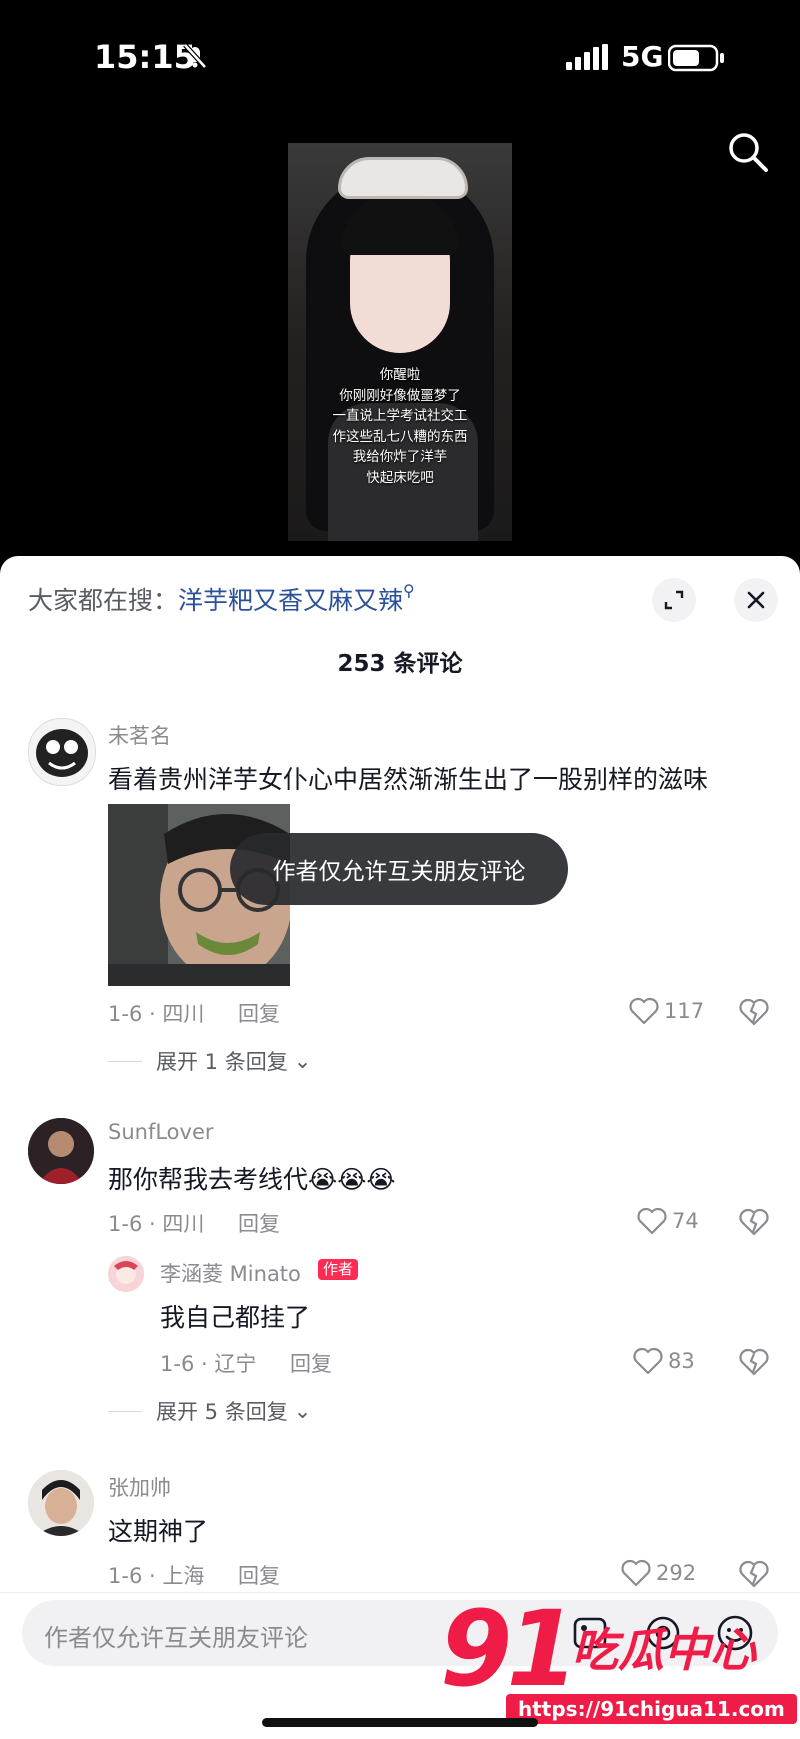 This screenshot has width=800, height=1739. What do you see at coordinates (748, 152) in the screenshot?
I see `search-icon` at bounding box center [748, 152].